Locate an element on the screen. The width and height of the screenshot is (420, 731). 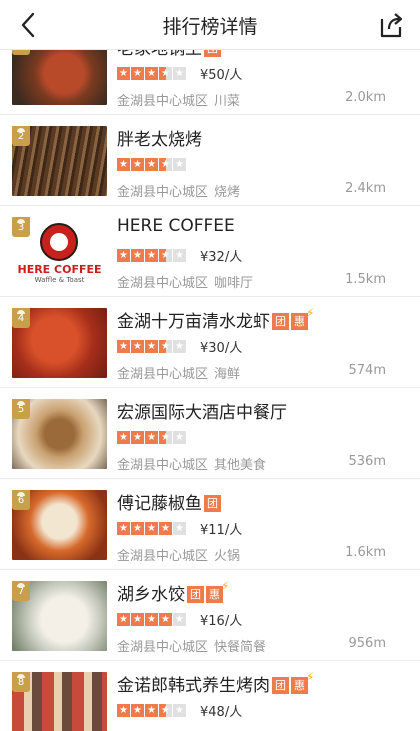
restaurant-photo is located at coordinates (59, 77).